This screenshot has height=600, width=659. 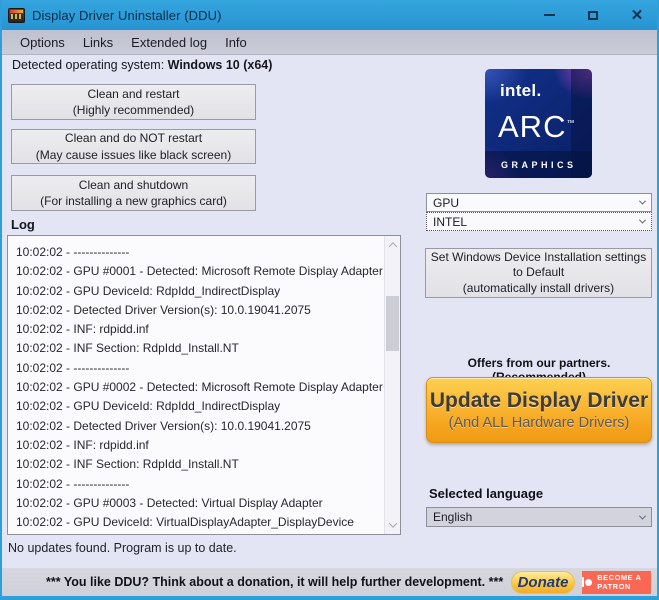 I want to click on minimize-button, so click(x=549, y=15).